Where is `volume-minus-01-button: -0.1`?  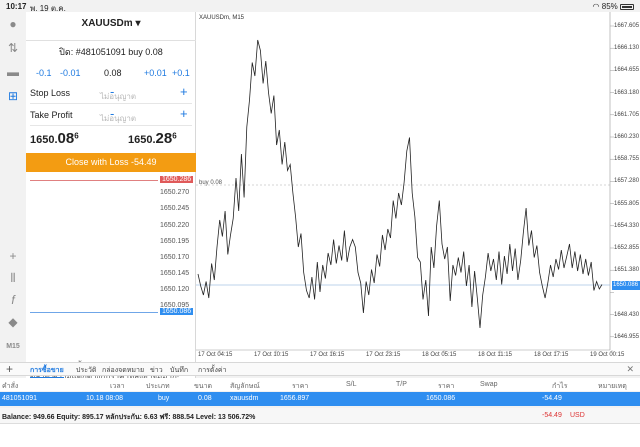 volume-minus-01-button: -0.1 is located at coordinates (44, 73).